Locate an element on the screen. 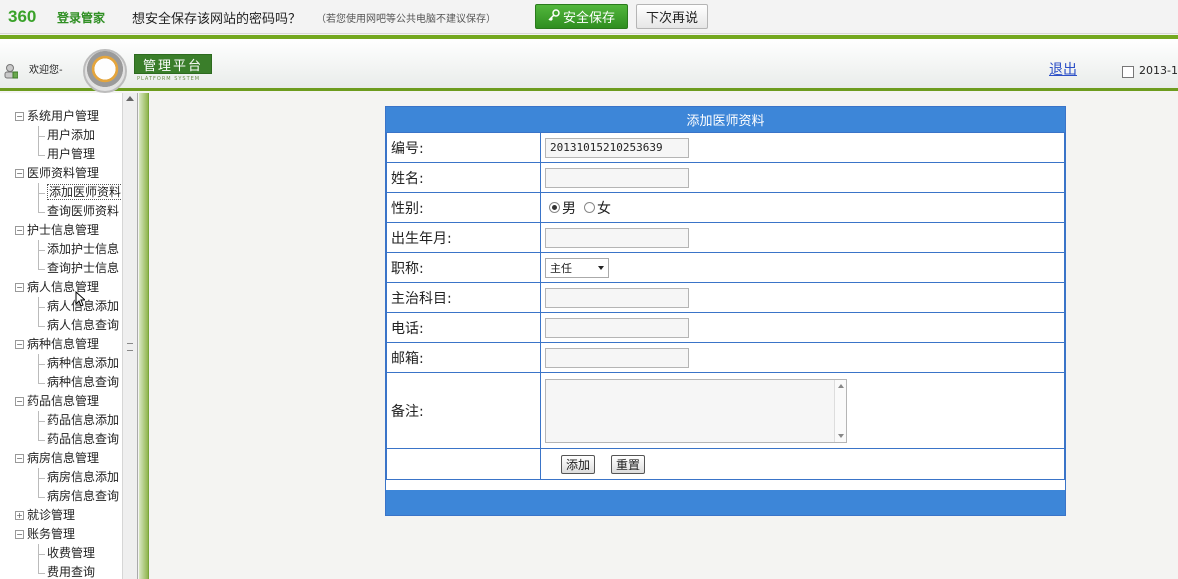 Image resolution: width=1178 pixels, height=579 pixels. expand-icon: + is located at coordinates (19, 515).